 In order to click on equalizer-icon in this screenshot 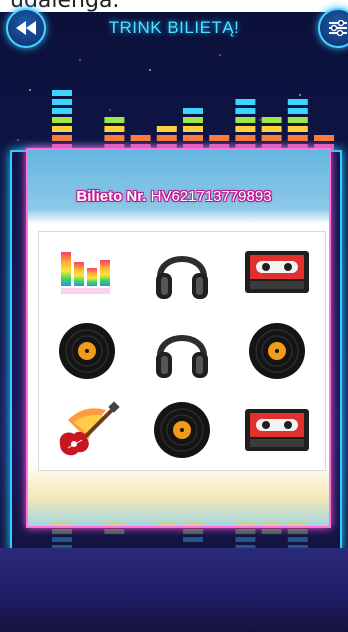, I will do `click(85, 272)`.